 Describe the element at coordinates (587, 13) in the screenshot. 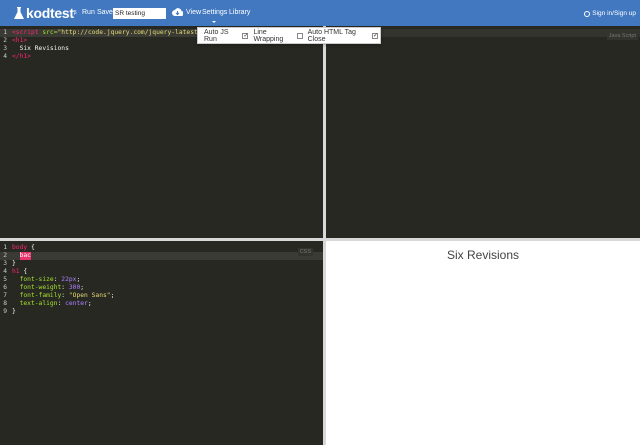

I see `user-icon` at that location.